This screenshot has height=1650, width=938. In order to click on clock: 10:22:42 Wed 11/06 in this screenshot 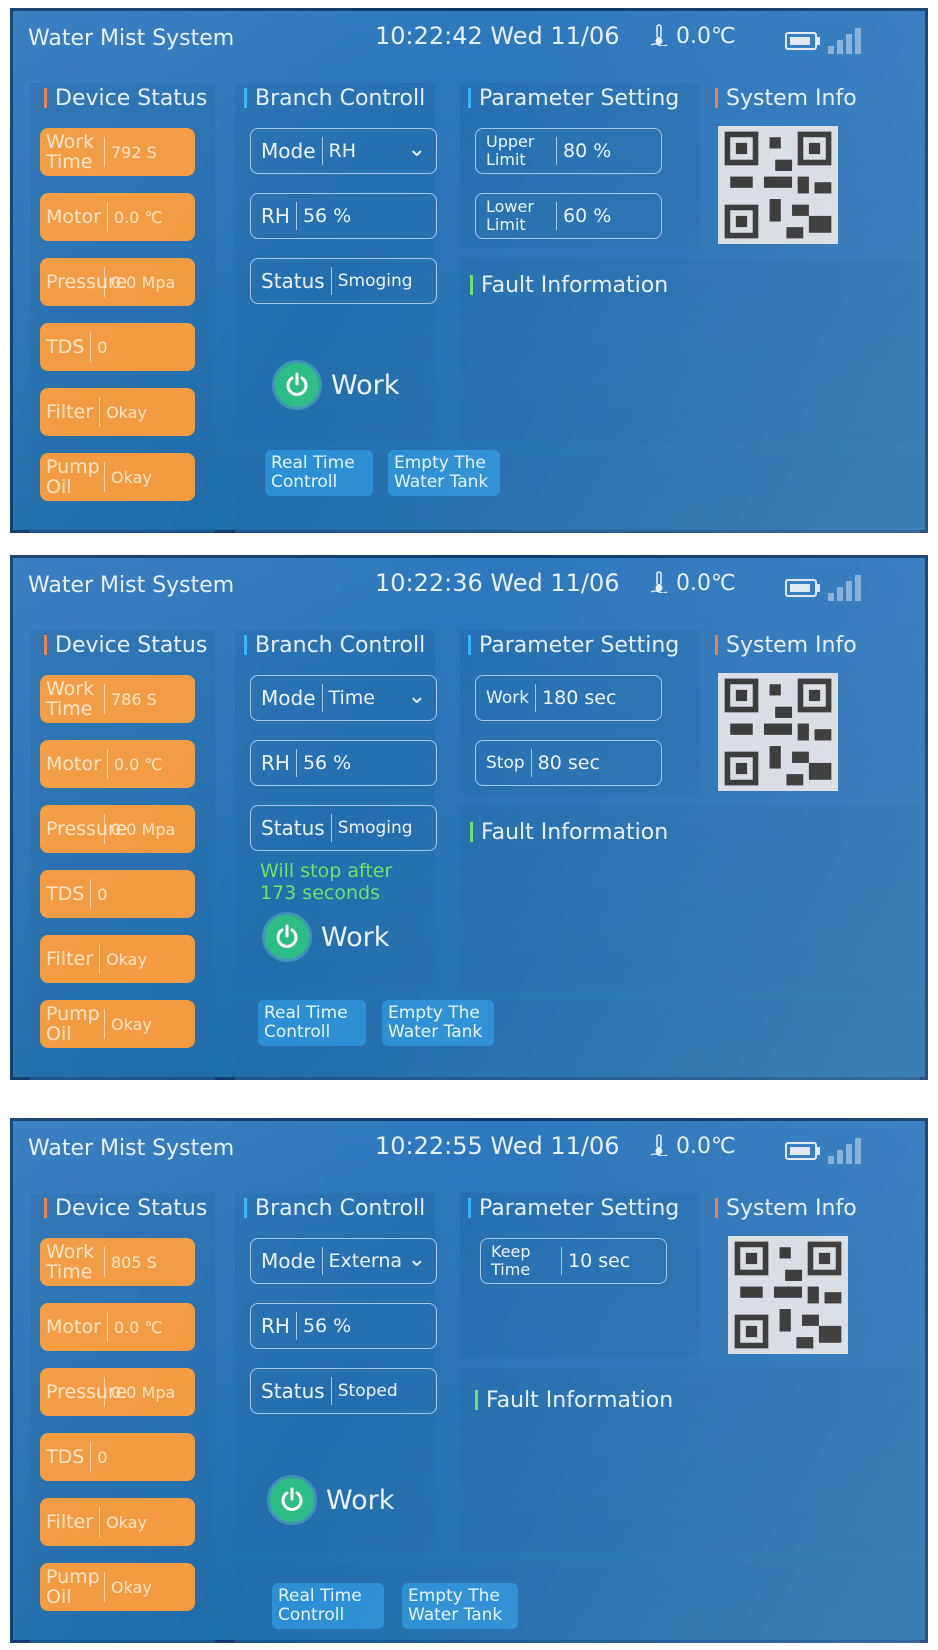, I will do `click(497, 36)`.